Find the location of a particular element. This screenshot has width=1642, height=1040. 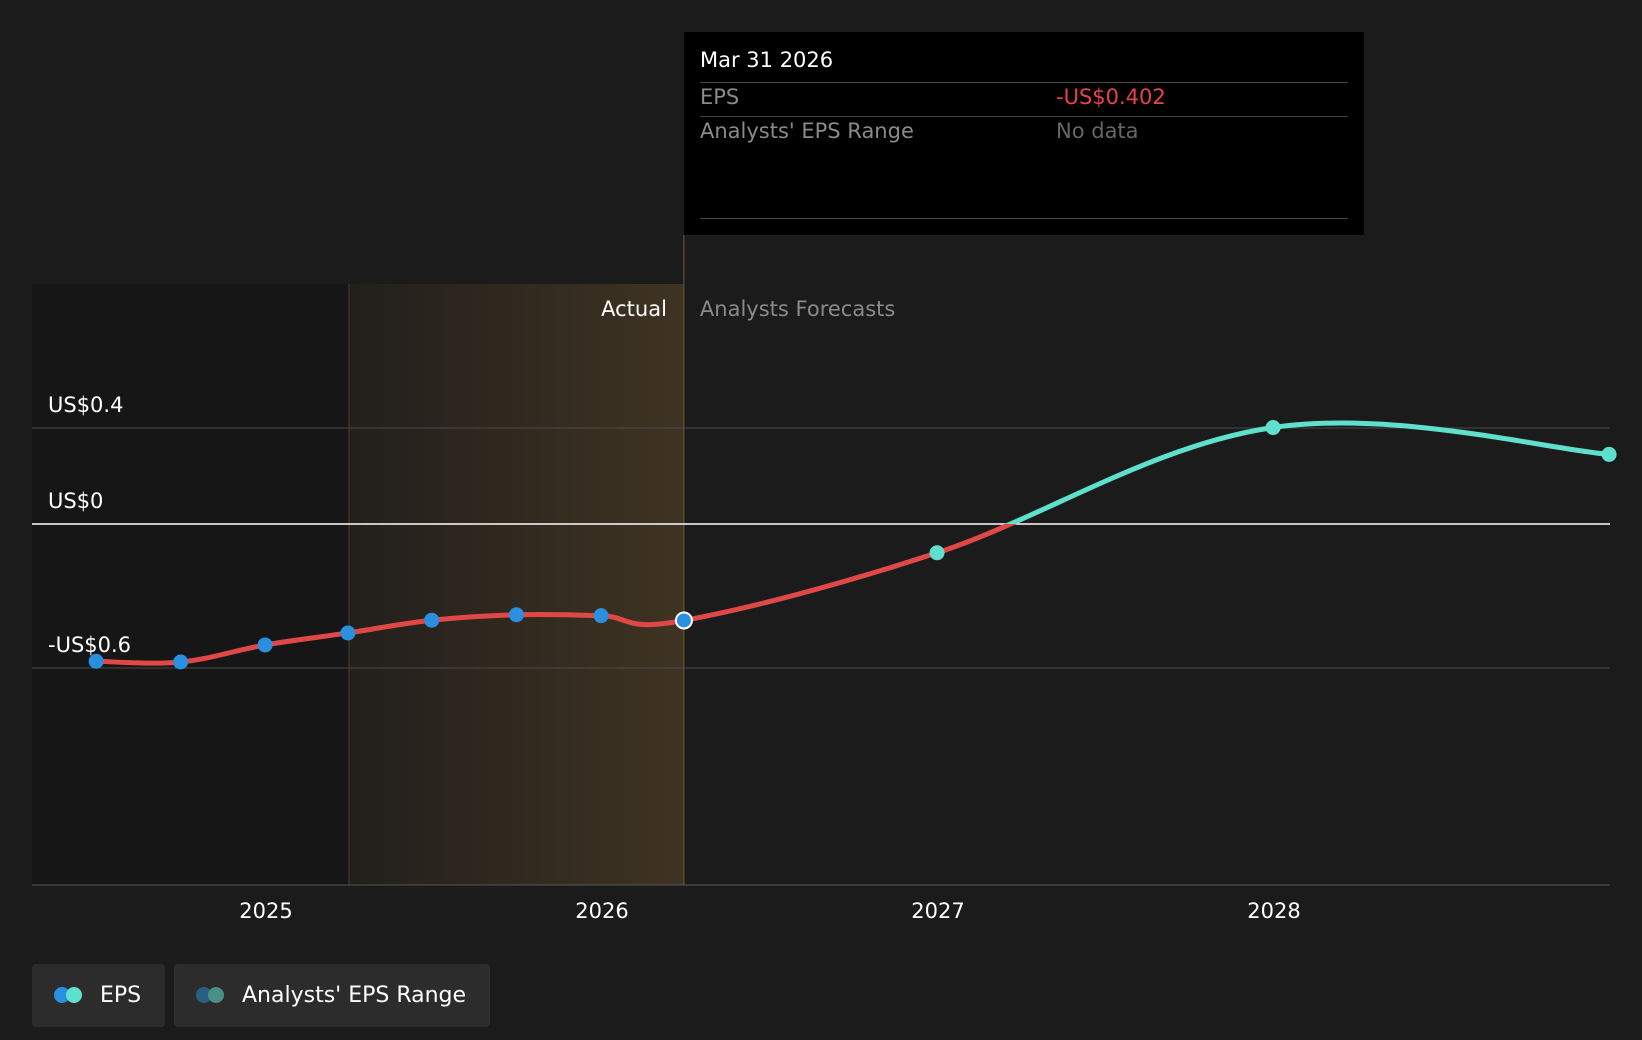

x-tick-label: 2025 is located at coordinates (265, 911).